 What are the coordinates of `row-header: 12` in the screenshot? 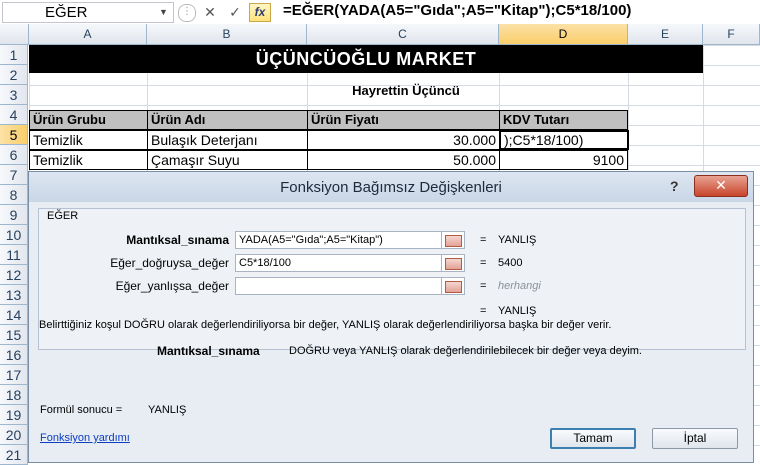 It's located at (14, 275).